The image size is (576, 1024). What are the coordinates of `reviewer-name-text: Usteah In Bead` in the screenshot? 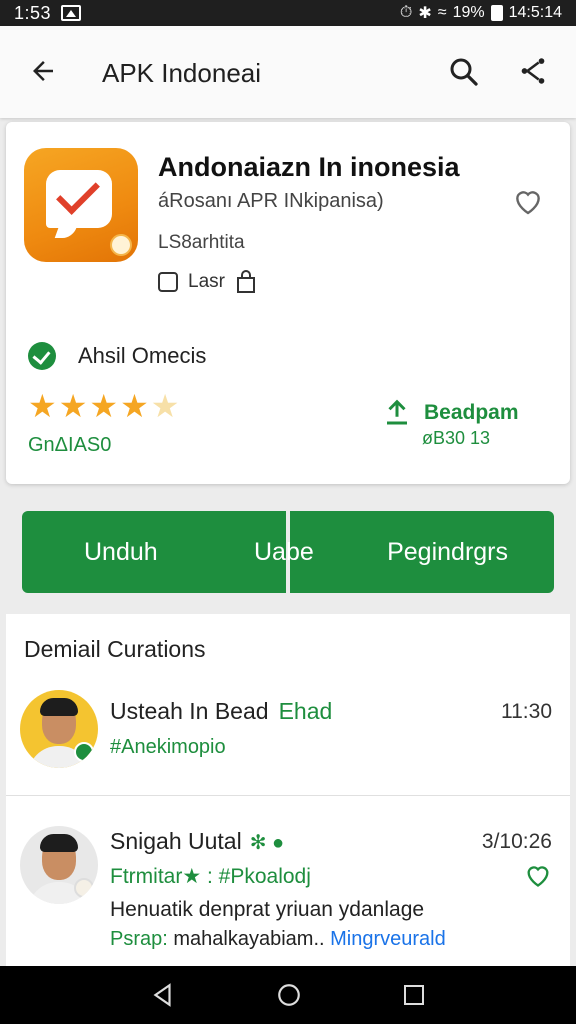 It's located at (189, 711).